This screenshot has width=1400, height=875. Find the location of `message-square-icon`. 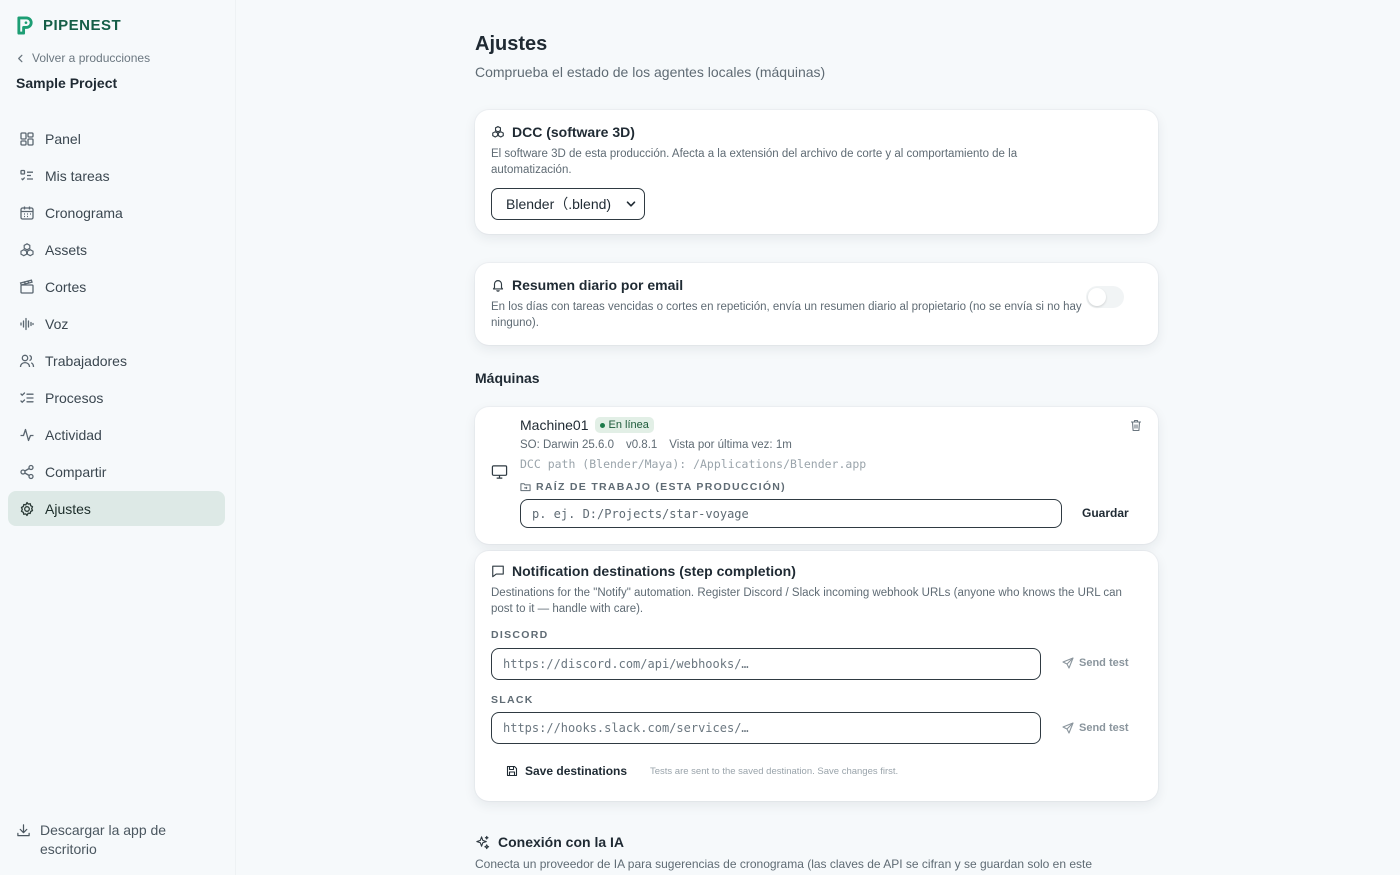

message-square-icon is located at coordinates (498, 571).